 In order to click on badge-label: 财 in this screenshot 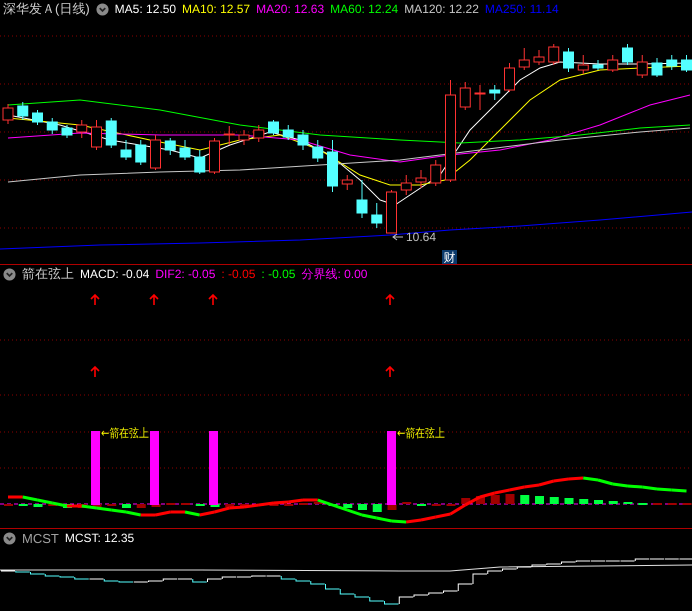, I will do `click(450, 257)`.